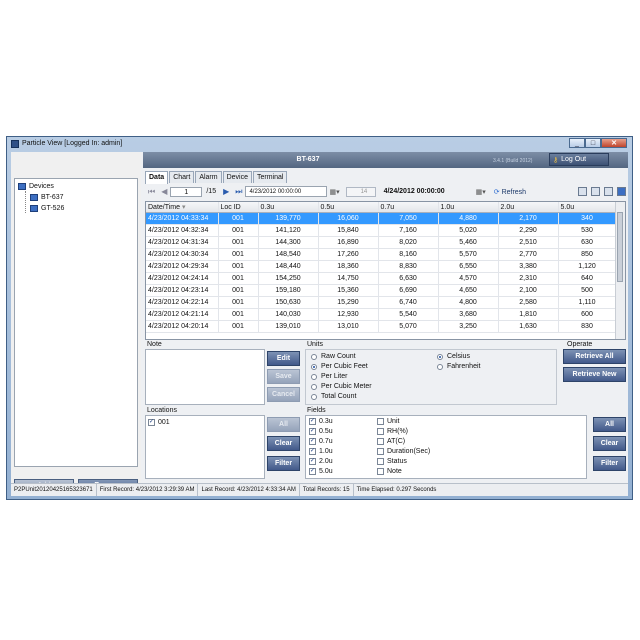 This screenshot has width=640, height=640. What do you see at coordinates (392, 461) in the screenshot?
I see `field-item: Status` at bounding box center [392, 461].